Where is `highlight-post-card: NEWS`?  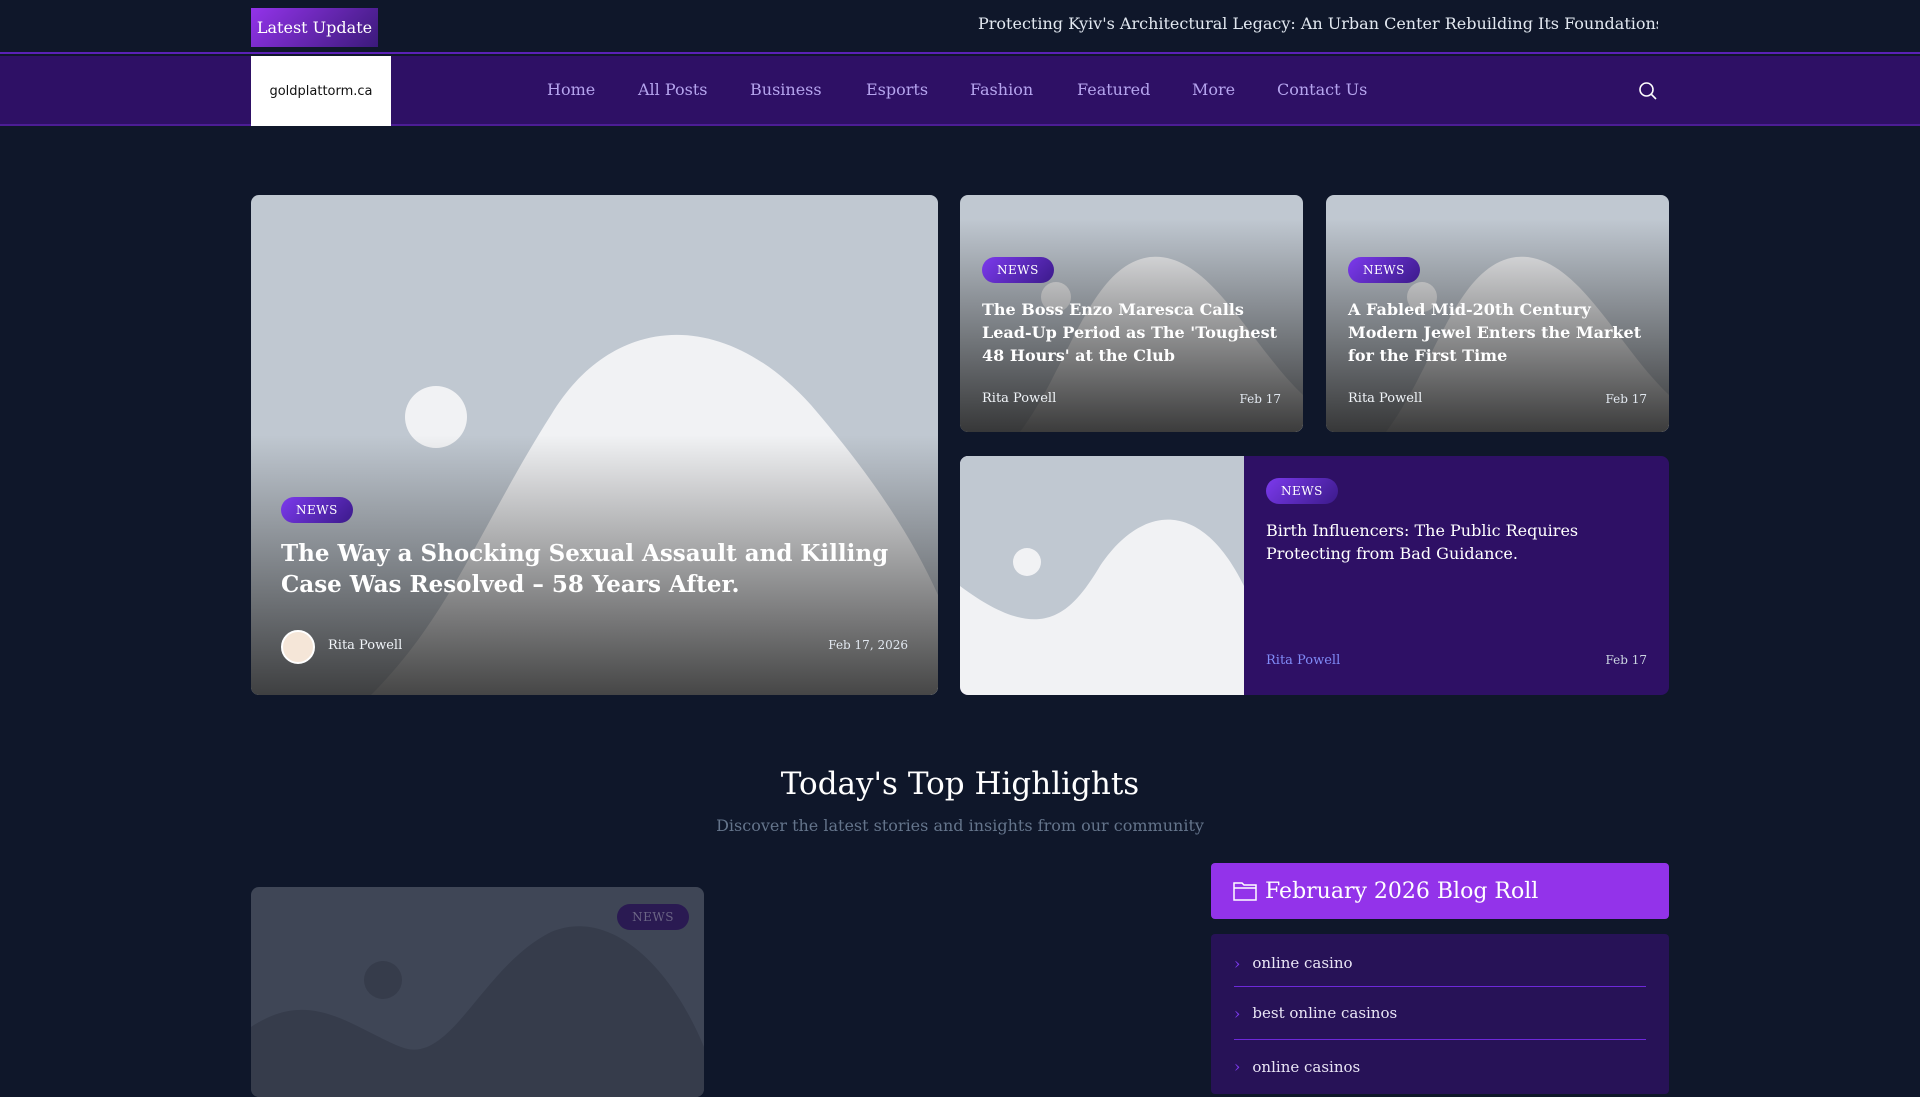
highlight-post-card: NEWS is located at coordinates (477, 992).